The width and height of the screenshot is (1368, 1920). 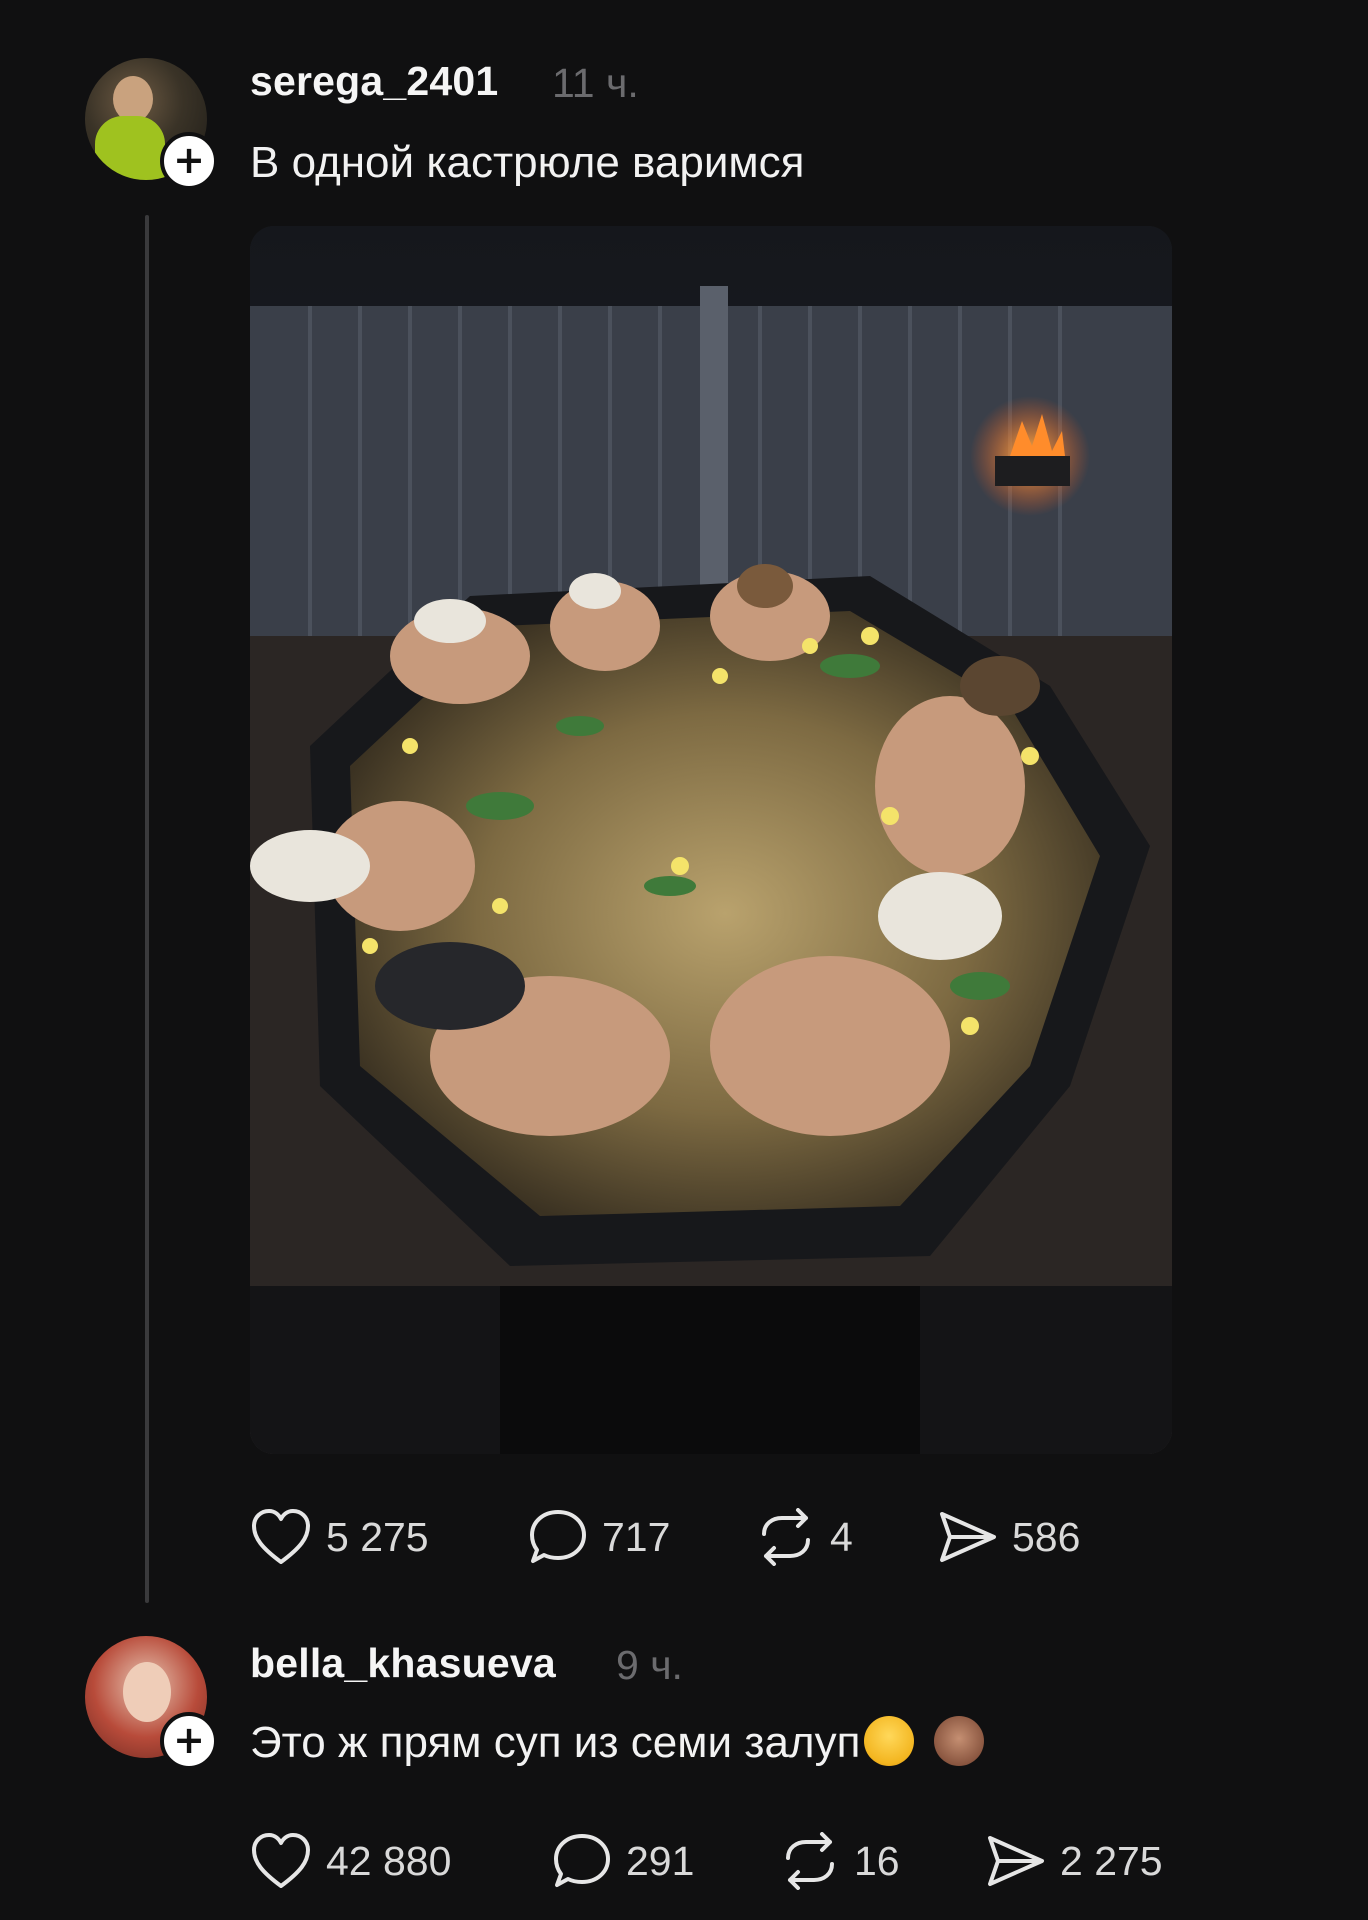 What do you see at coordinates (840, 1861) in the screenshot?
I see `reply-repost-button: 16` at bounding box center [840, 1861].